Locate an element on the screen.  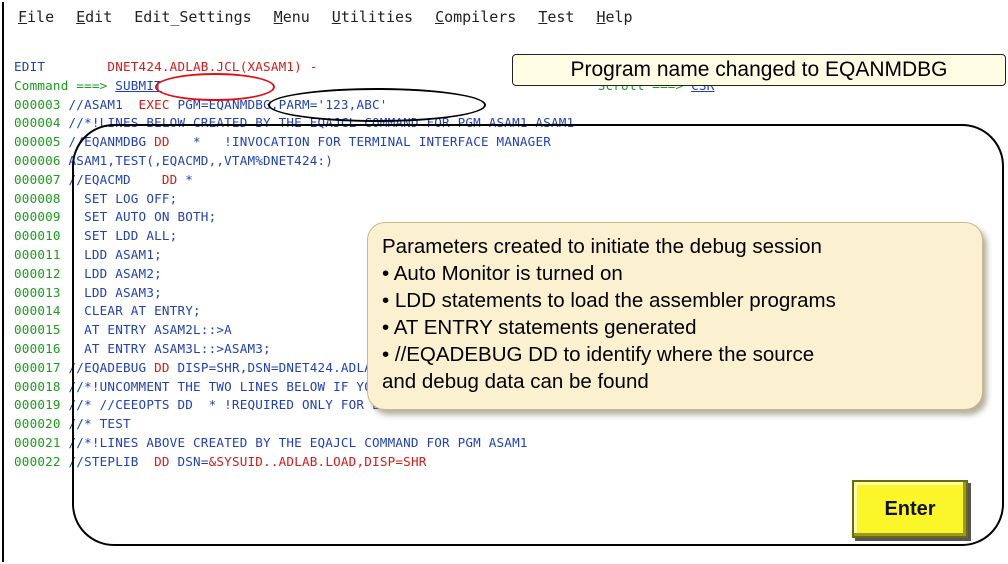
menu-edit-settings: Edit_Settings is located at coordinates (192, 19).